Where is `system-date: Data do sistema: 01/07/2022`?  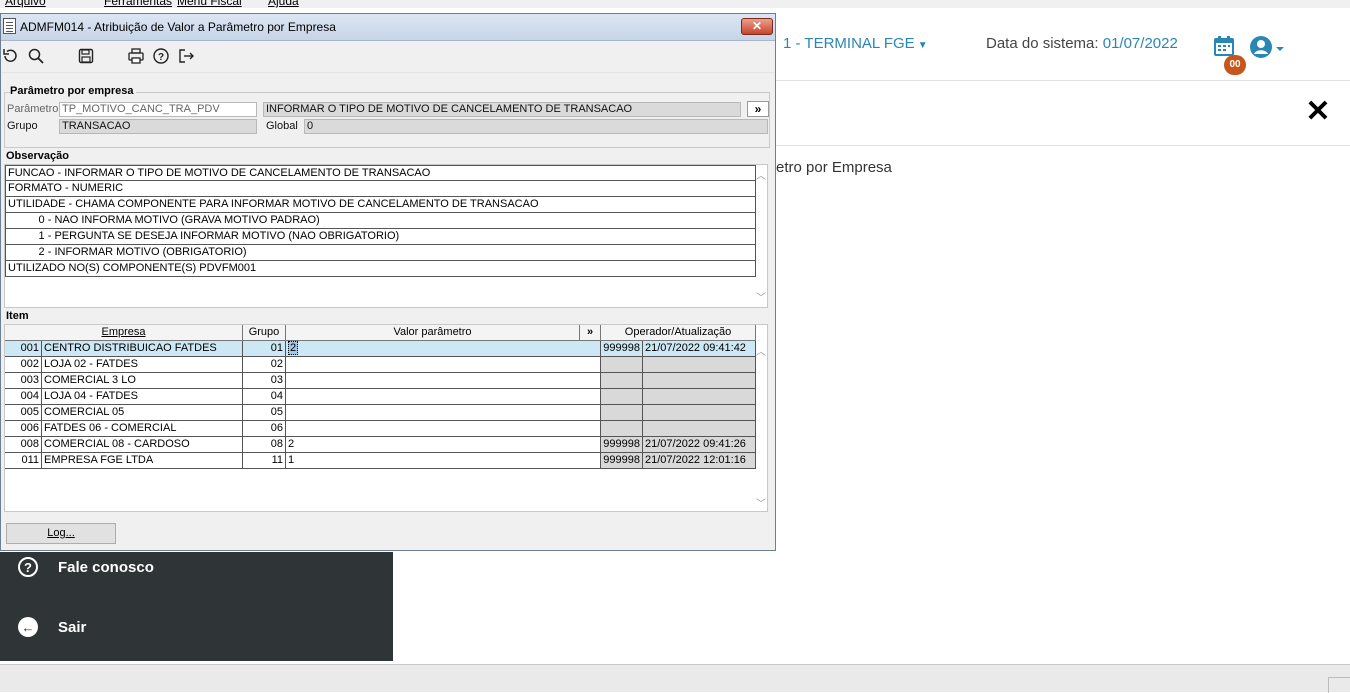 system-date: Data do sistema: 01/07/2022 is located at coordinates (1082, 43).